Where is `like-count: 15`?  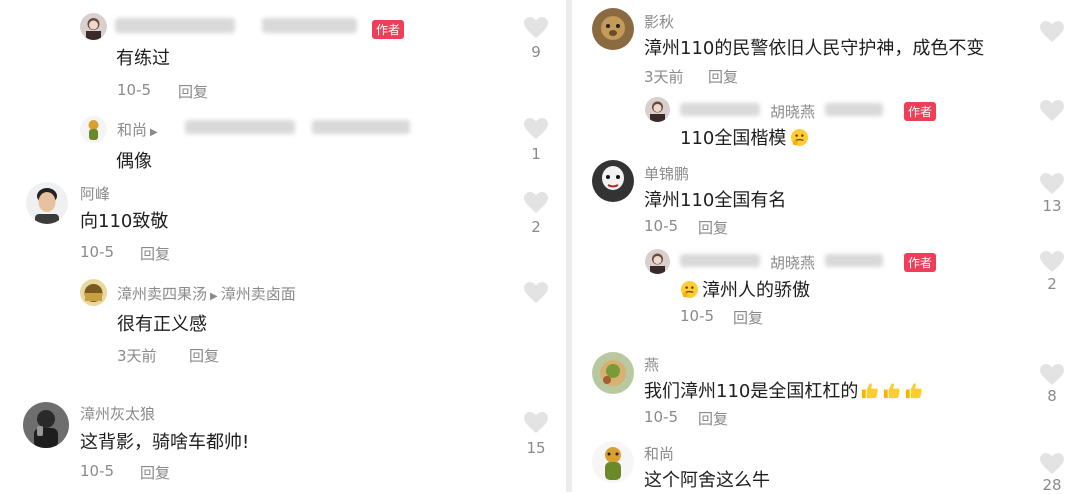 like-count: 15 is located at coordinates (536, 448).